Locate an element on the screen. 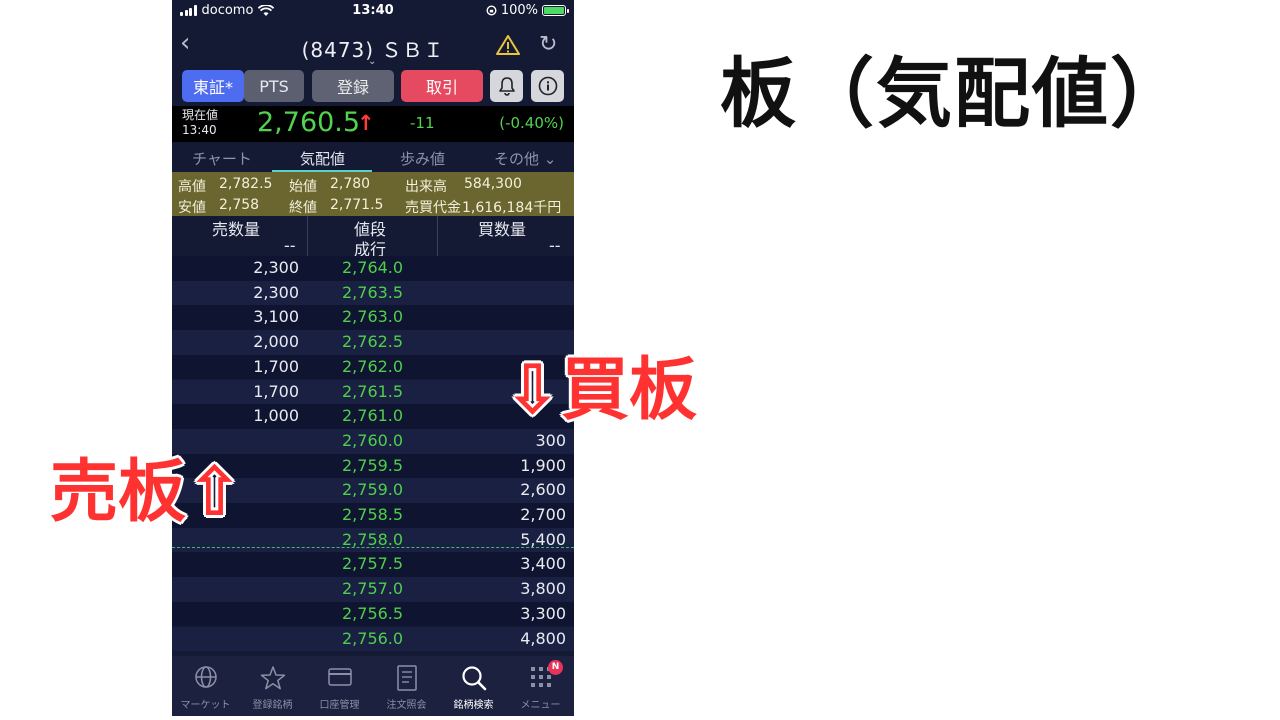 The height and width of the screenshot is (720, 1280). current-price-value: 2,760.5 is located at coordinates (309, 122).